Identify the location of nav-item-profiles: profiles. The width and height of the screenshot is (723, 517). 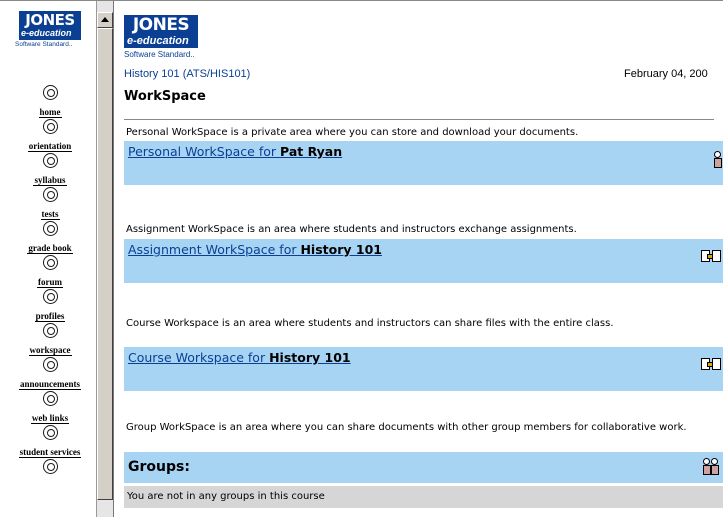
(50, 306).